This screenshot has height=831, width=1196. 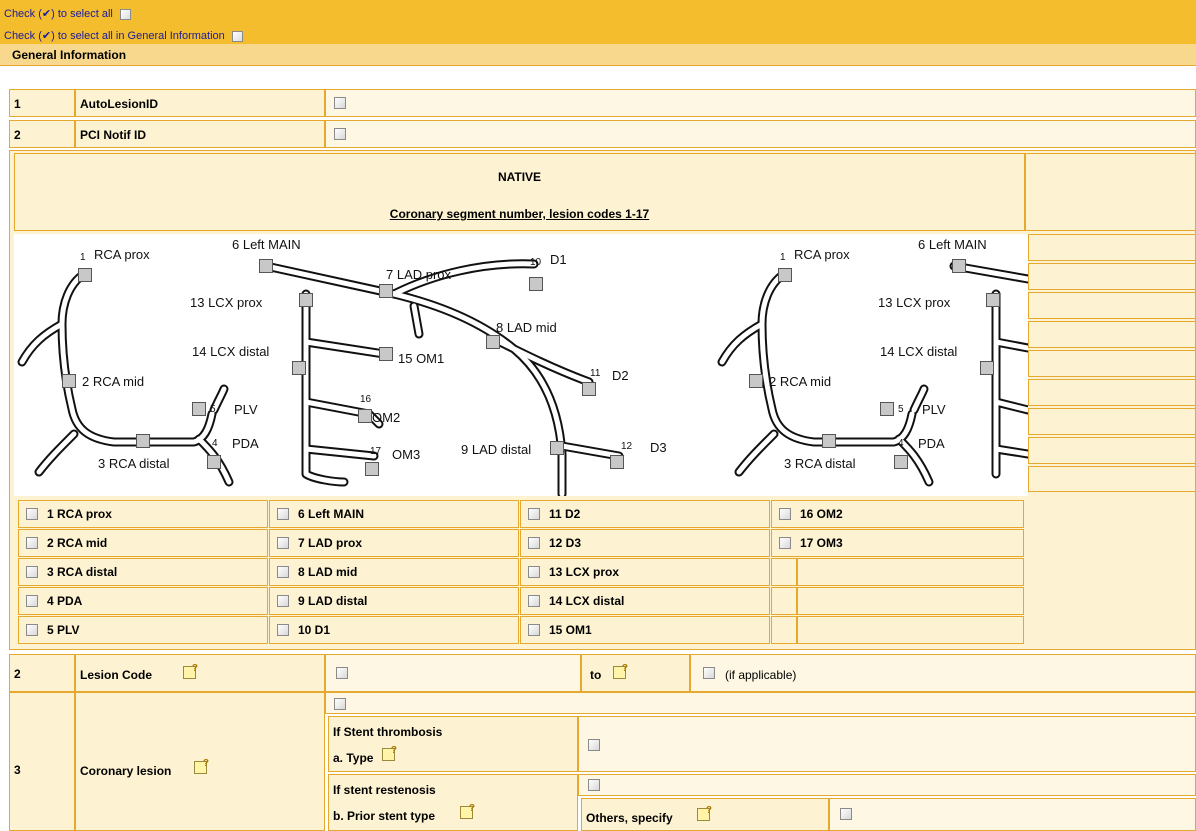 What do you see at coordinates (17, 135) in the screenshot?
I see `row2-num: 2` at bounding box center [17, 135].